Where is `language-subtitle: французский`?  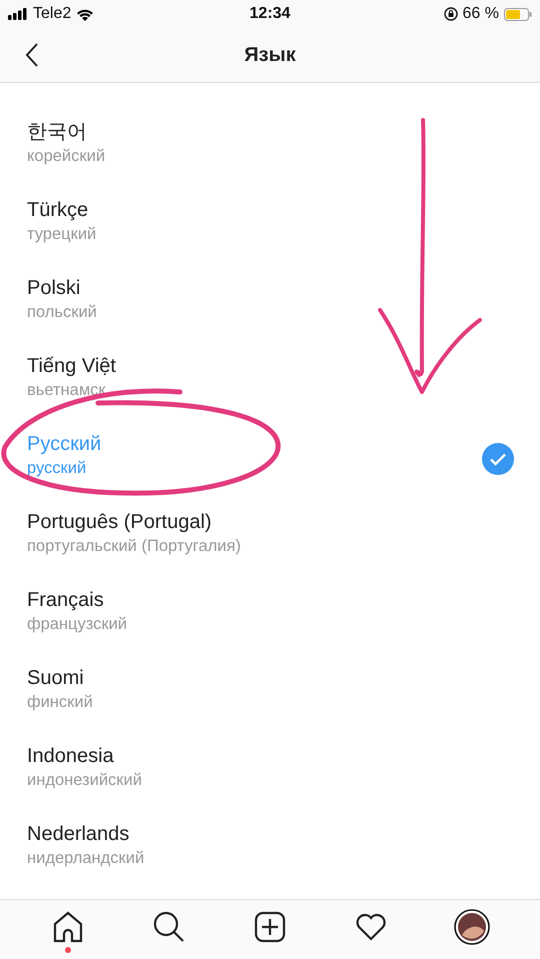
language-subtitle: французский is located at coordinates (77, 624).